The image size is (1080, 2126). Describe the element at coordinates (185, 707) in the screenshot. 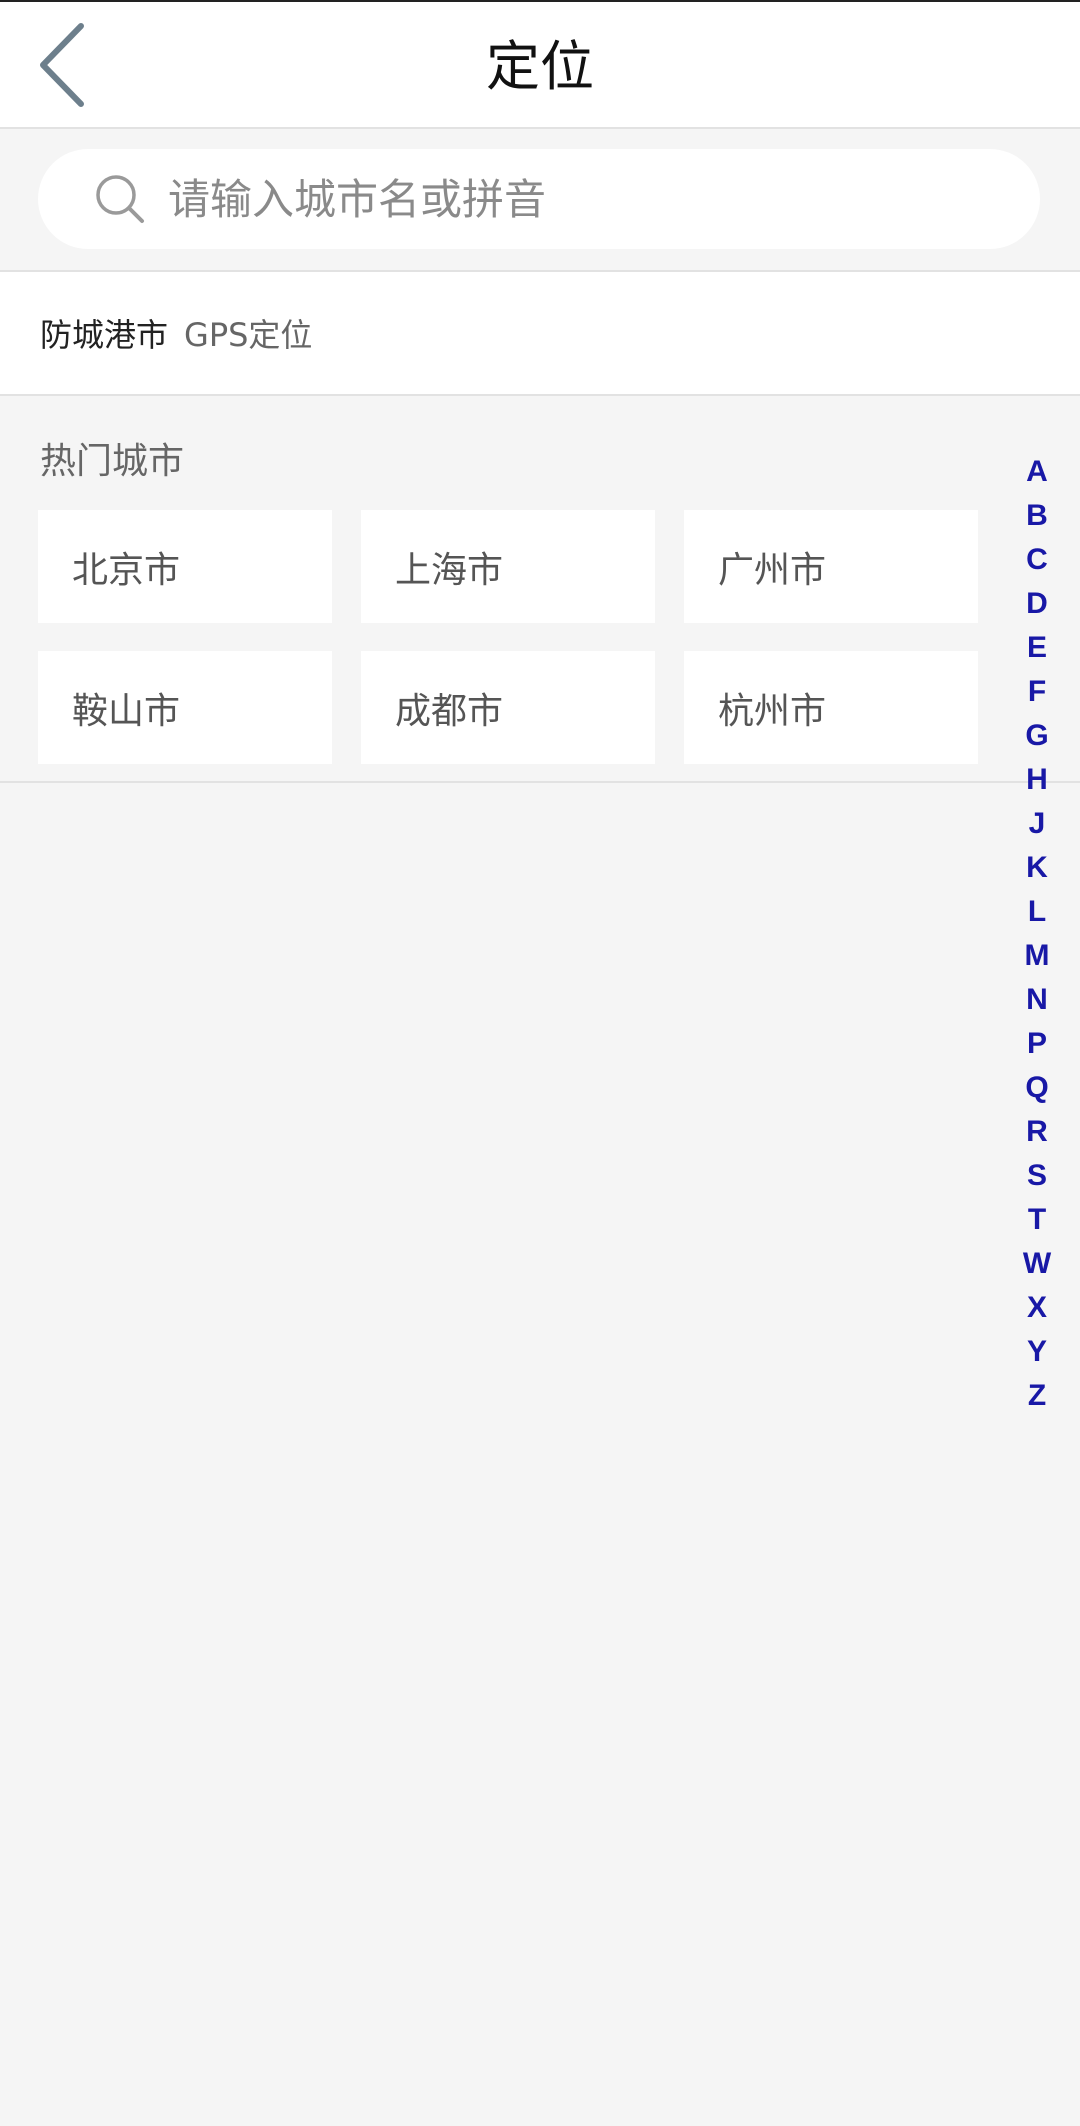

I see `city-button-anshan: 鞍山市` at that location.